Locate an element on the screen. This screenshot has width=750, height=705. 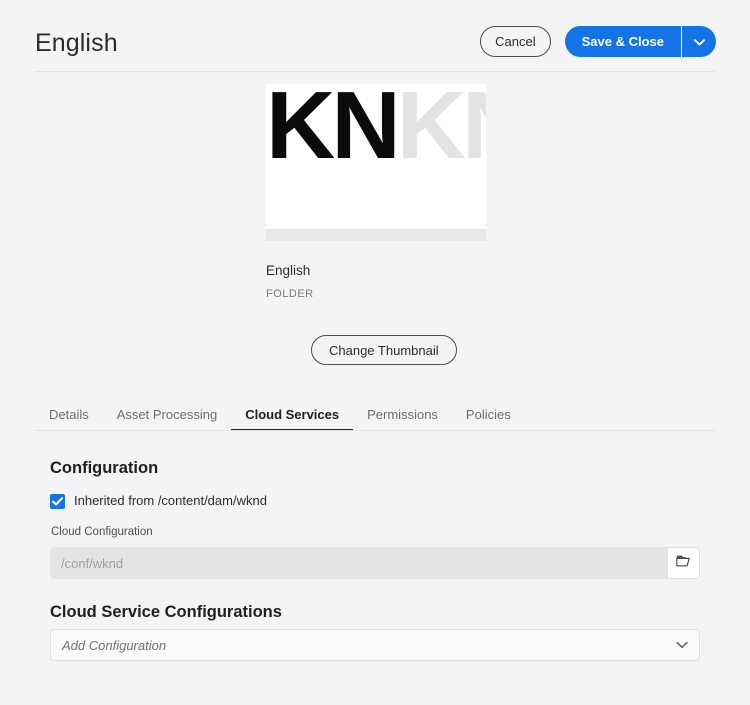
thumbnail-logo-light: KNKNKNKN is located at coordinates (441, 131).